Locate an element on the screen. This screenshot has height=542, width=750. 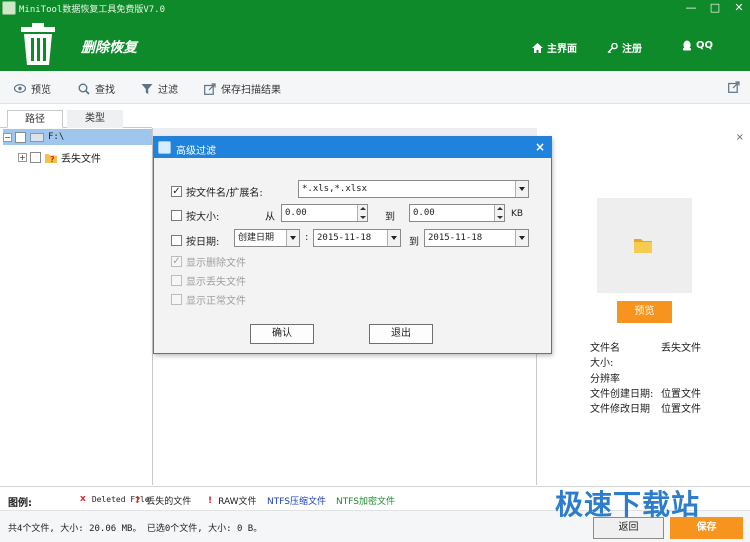
date-type-select: 创建日期 is located at coordinates (267, 238).